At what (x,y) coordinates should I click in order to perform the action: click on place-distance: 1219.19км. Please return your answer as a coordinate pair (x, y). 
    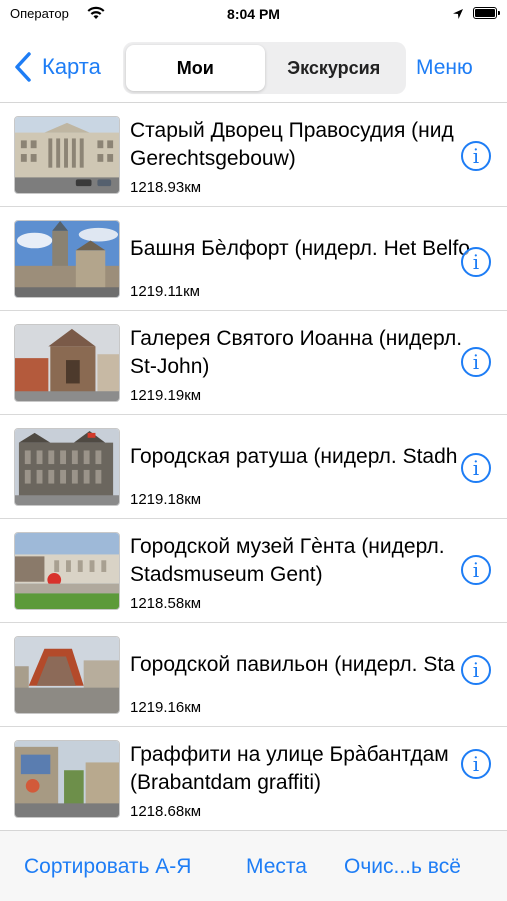
    Looking at the image, I should click on (166, 395).